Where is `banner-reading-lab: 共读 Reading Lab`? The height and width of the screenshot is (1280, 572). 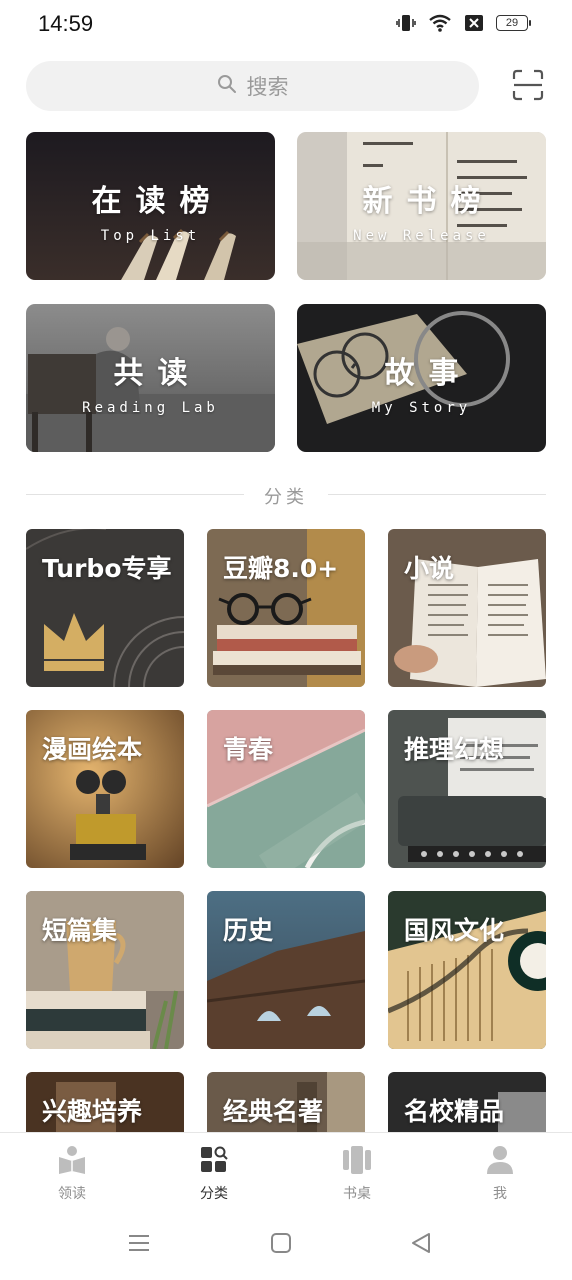
banner-reading-lab: 共读 Reading Lab is located at coordinates (150, 378).